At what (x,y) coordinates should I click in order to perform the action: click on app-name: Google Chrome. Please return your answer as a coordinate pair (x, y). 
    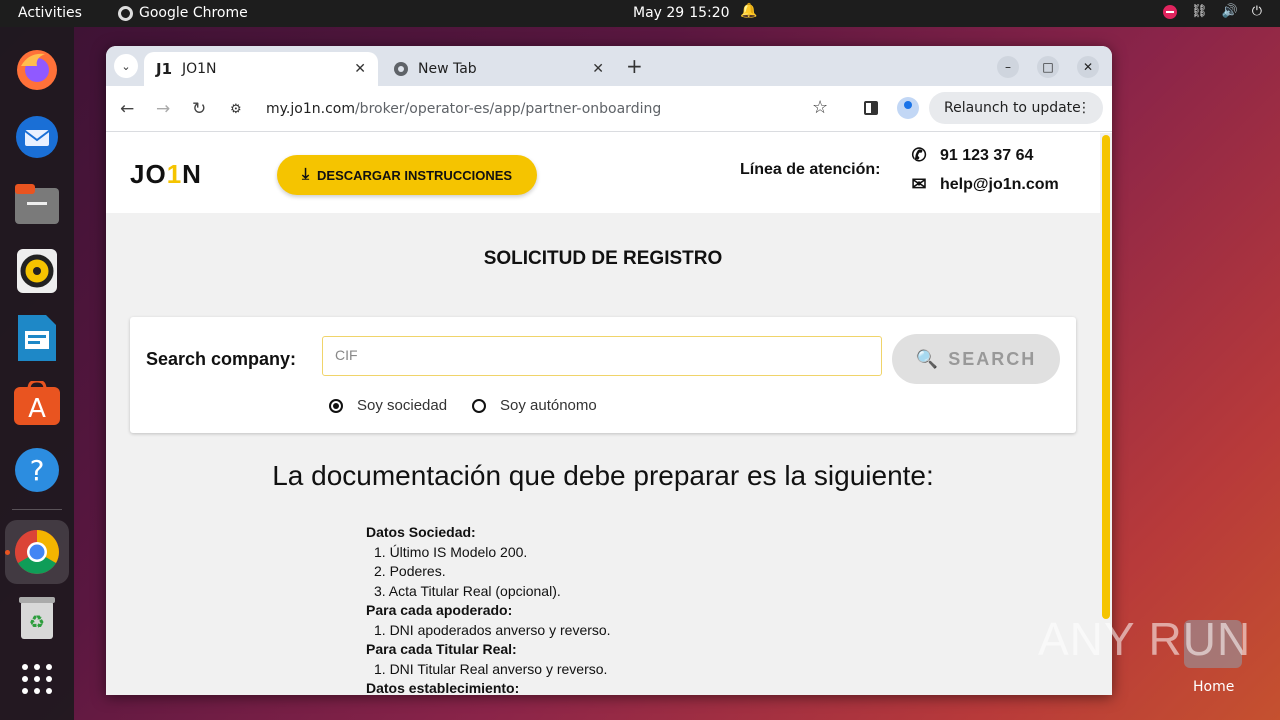
    Looking at the image, I should click on (193, 13).